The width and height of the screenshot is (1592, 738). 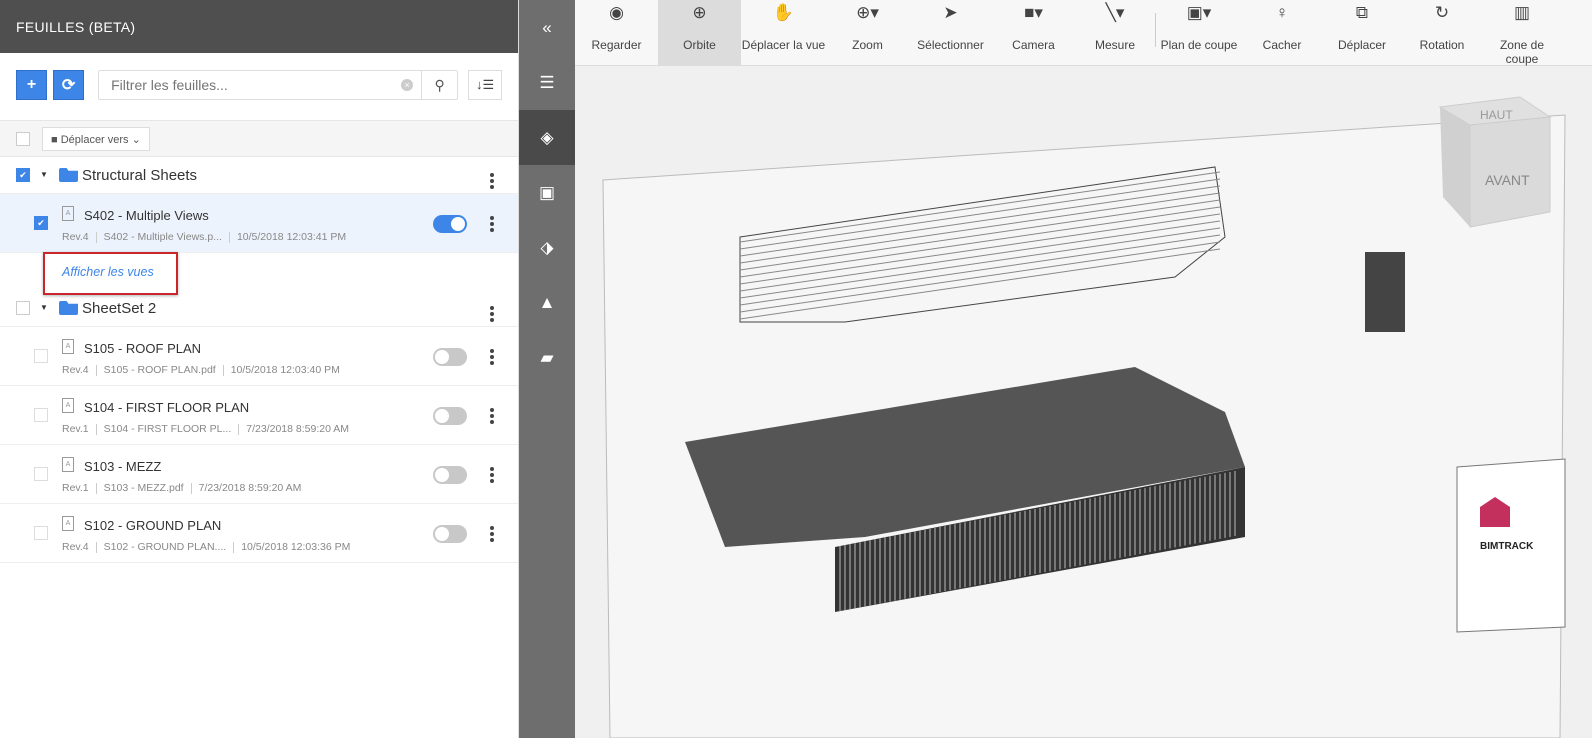 What do you see at coordinates (1507, 180) in the screenshot?
I see `svg-text: AVANT` at bounding box center [1507, 180].